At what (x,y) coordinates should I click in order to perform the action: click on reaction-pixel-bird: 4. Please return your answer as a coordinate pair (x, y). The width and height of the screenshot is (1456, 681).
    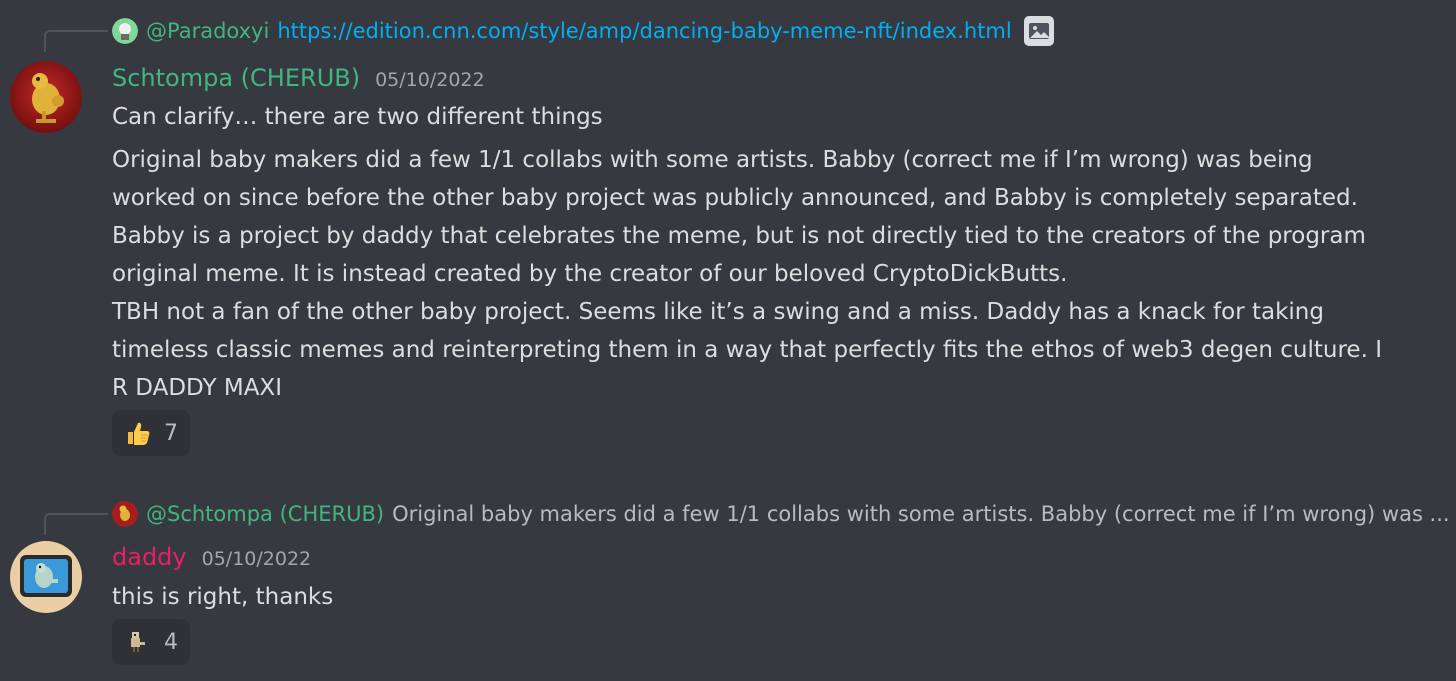
    Looking at the image, I should click on (151, 642).